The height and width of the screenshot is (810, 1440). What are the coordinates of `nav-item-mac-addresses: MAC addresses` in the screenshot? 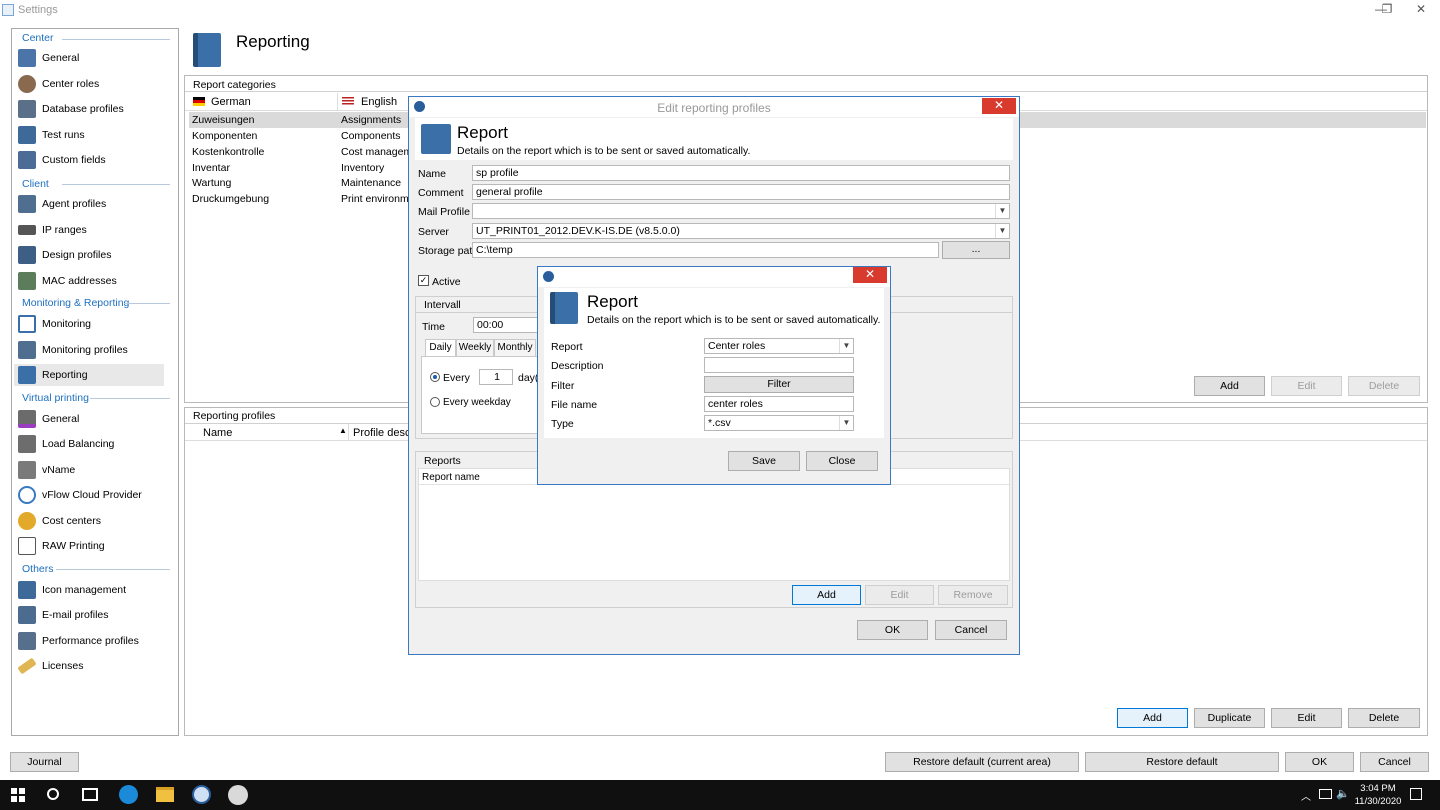 It's located at (89, 281).